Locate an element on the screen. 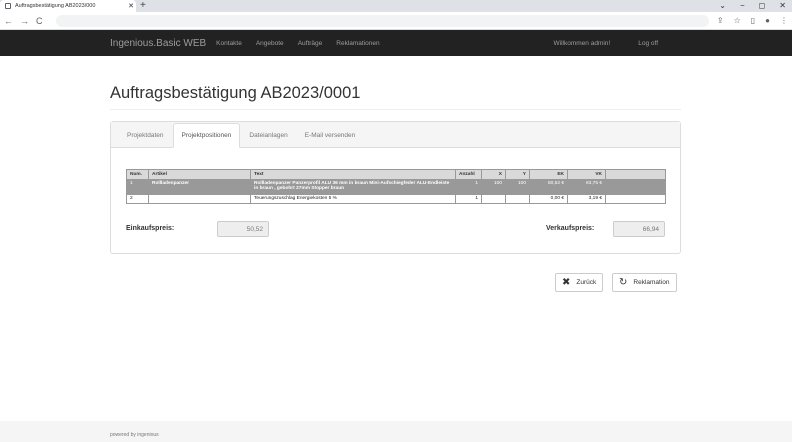 This screenshot has height=442, width=792. nav-link-kontakte: Kontakte is located at coordinates (229, 43).